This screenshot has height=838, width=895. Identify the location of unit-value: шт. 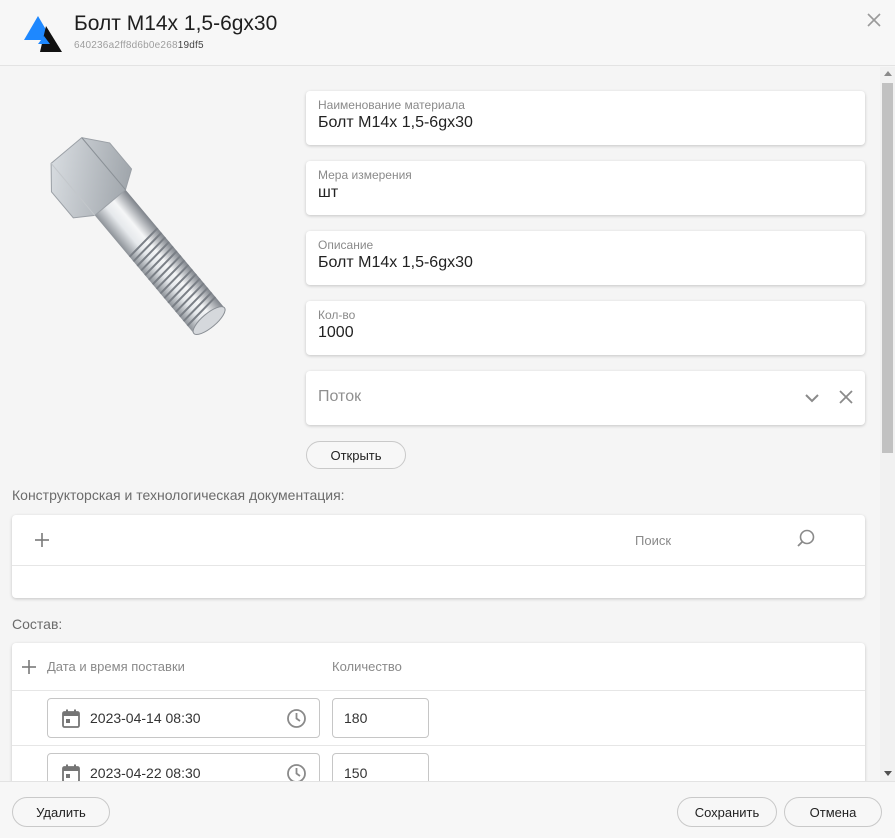
(328, 193).